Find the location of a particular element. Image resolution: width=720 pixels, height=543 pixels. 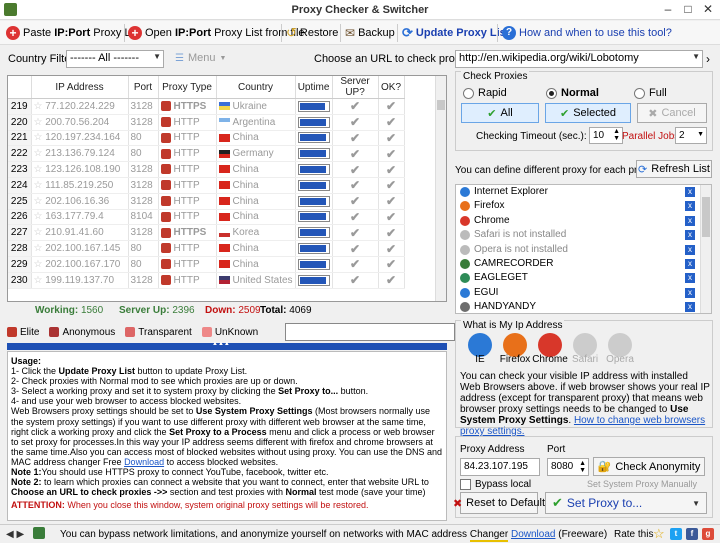

paste-proxy-list-button: + Paste IP:Port Proxy List is located at coordinates (74, 33).